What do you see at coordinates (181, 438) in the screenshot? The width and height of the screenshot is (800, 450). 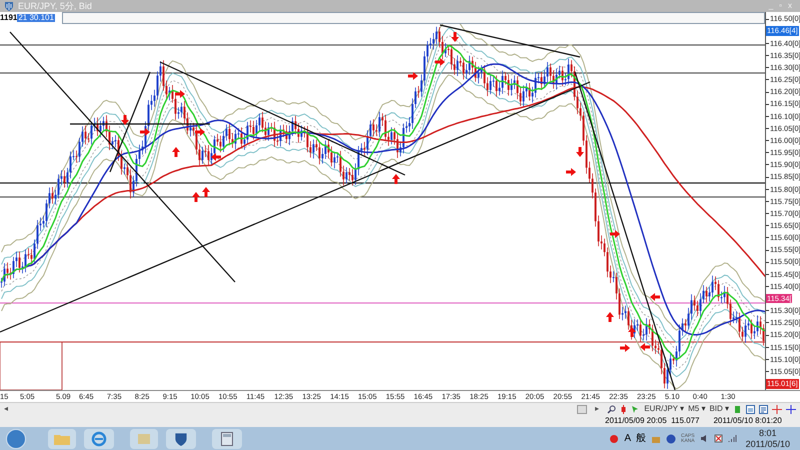 I see `shield-app-icon` at bounding box center [181, 438].